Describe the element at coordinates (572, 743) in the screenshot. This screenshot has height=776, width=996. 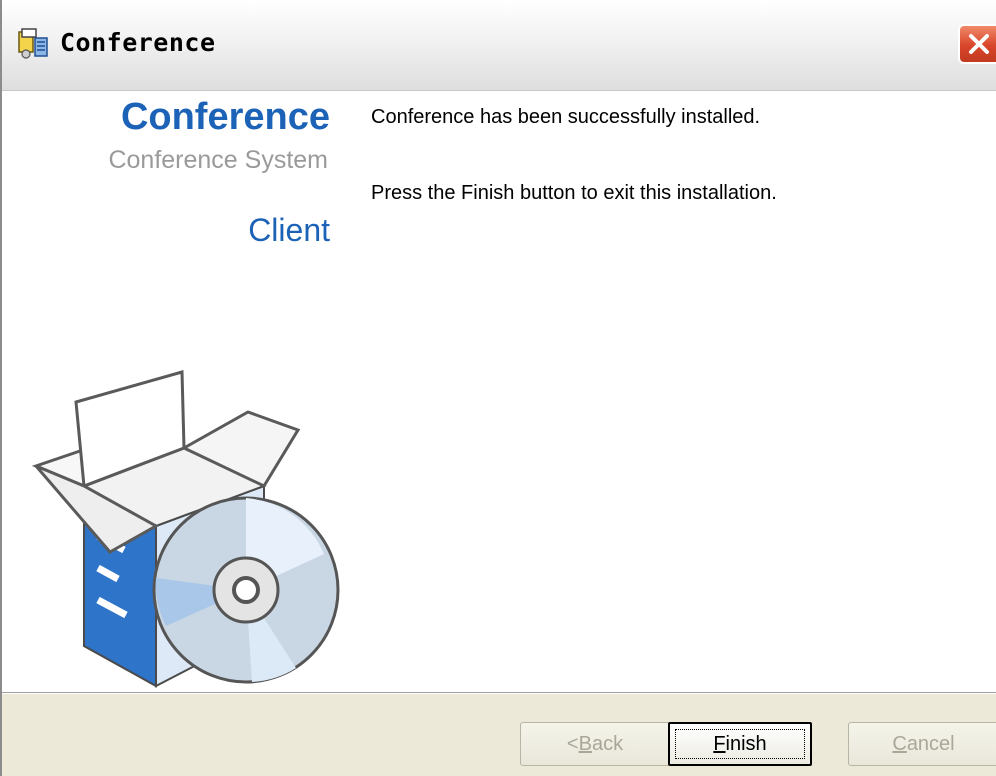
I see `back-prefix: <` at that location.